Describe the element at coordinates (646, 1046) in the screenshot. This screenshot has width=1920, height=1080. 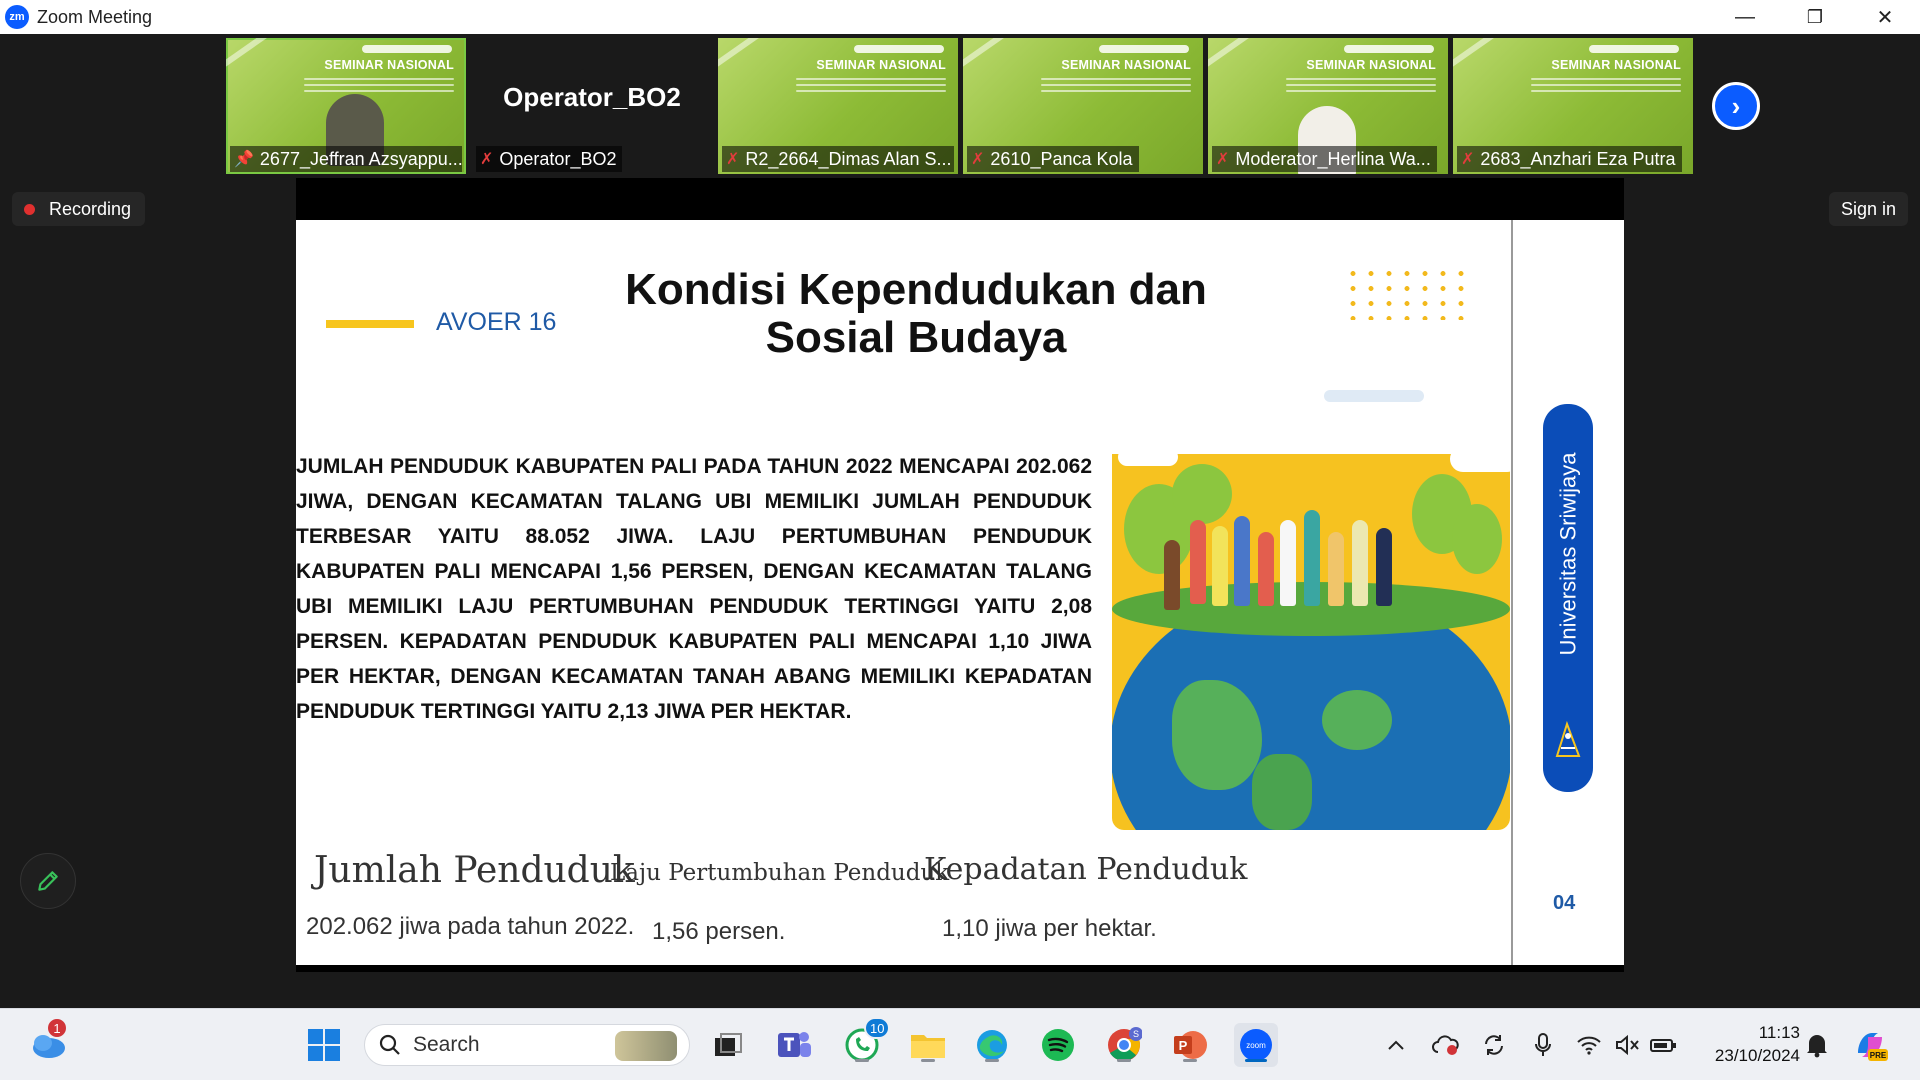
I see `search-highlight-image` at that location.